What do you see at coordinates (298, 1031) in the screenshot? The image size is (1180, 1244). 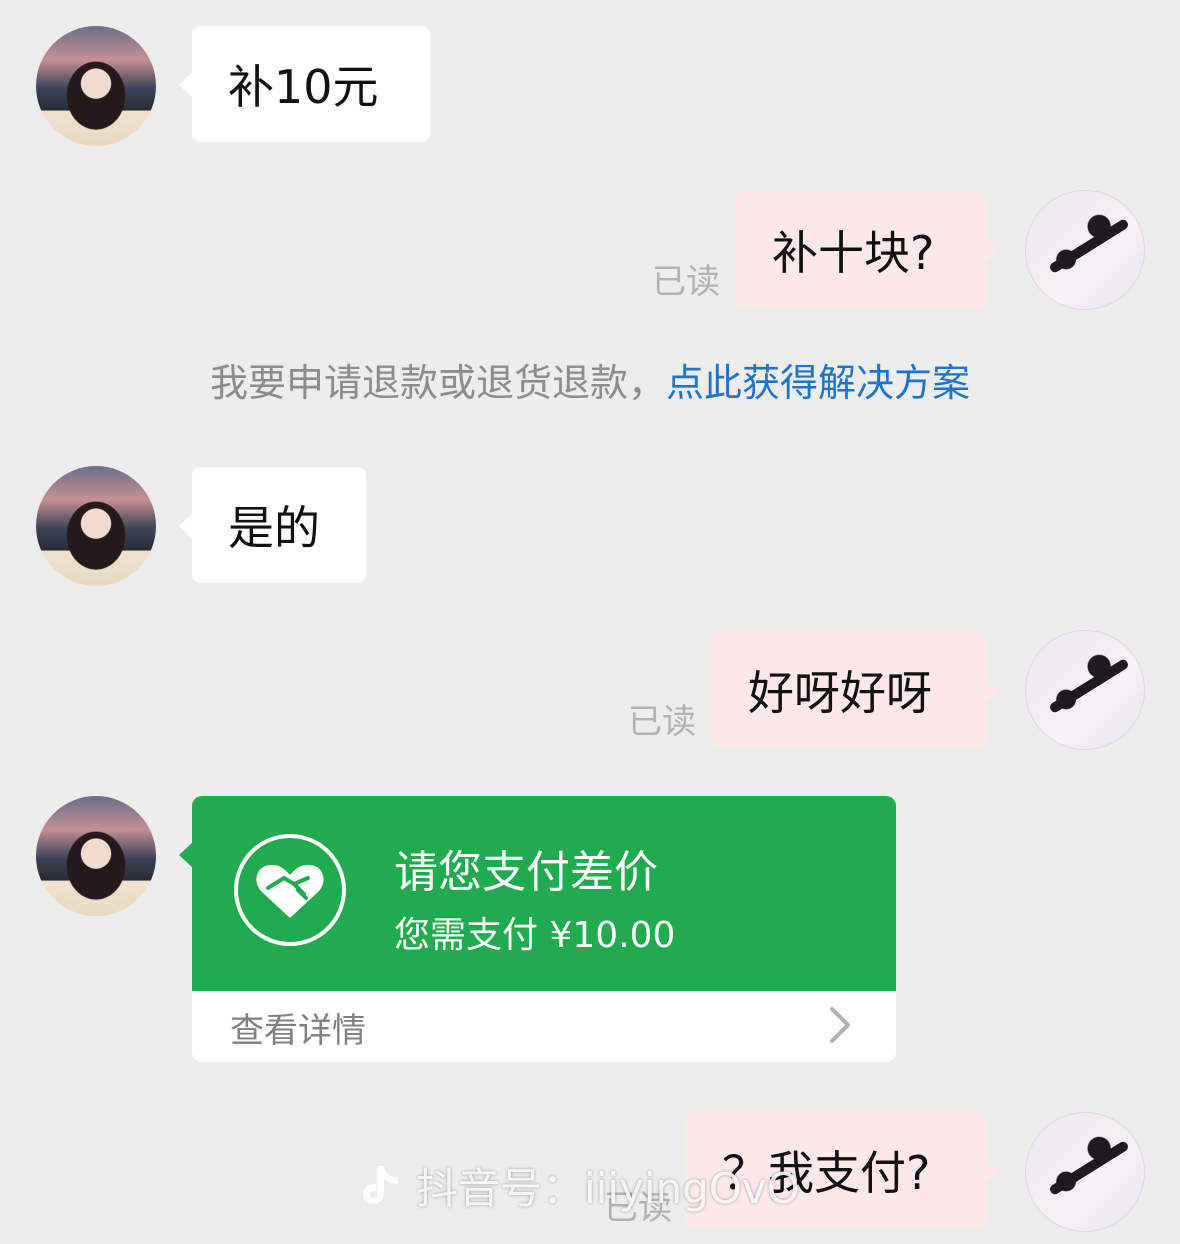 I see `view-details-label: 查看详情` at bounding box center [298, 1031].